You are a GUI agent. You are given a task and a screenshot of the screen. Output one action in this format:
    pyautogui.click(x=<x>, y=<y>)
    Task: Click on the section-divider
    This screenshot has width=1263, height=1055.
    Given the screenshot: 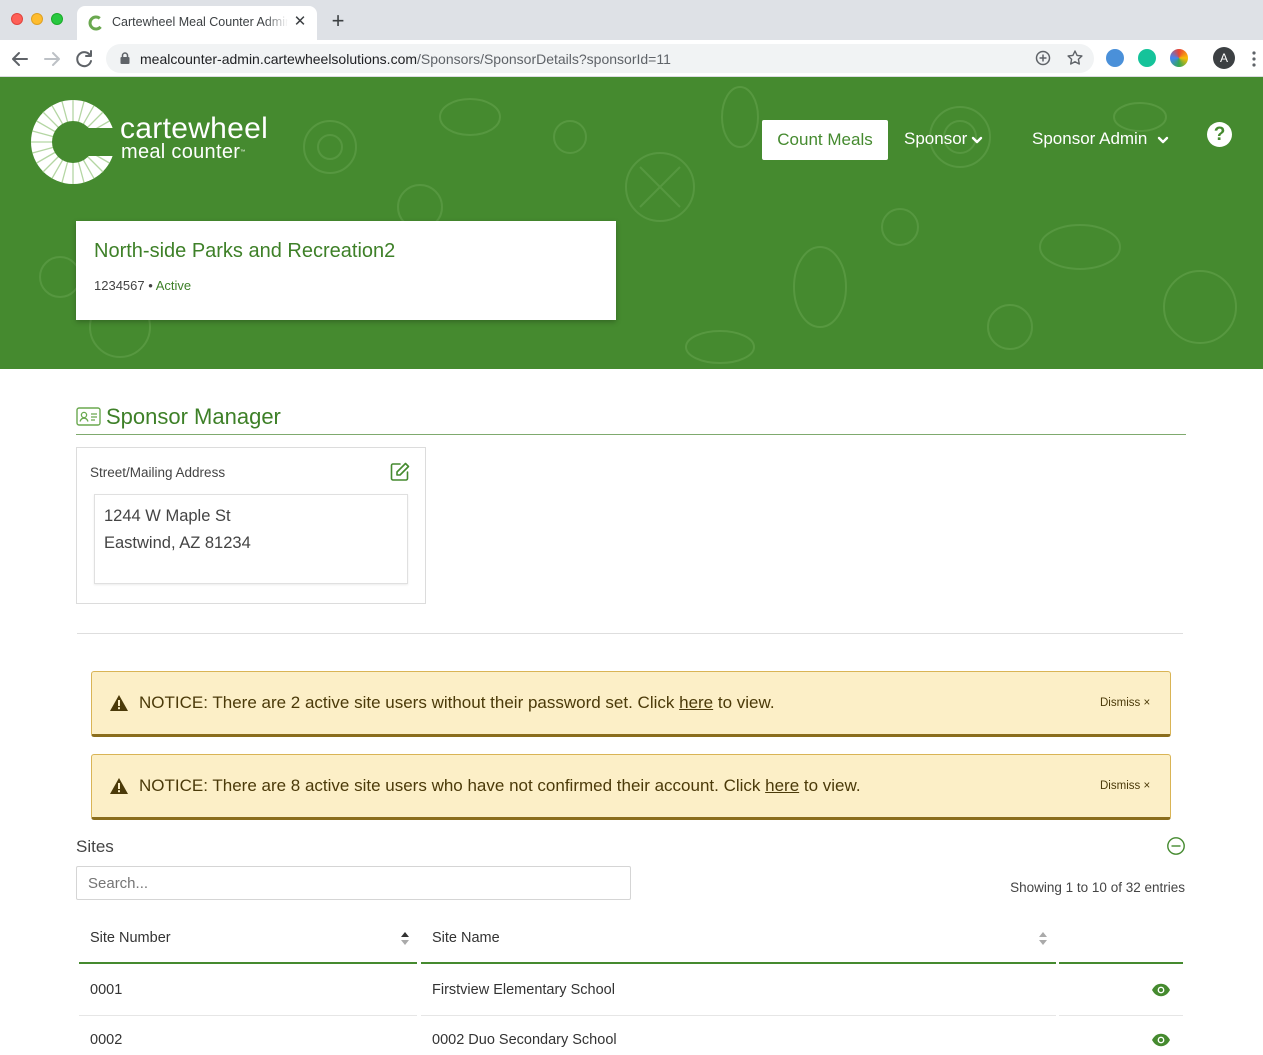 What is the action you would take?
    pyautogui.click(x=631, y=434)
    